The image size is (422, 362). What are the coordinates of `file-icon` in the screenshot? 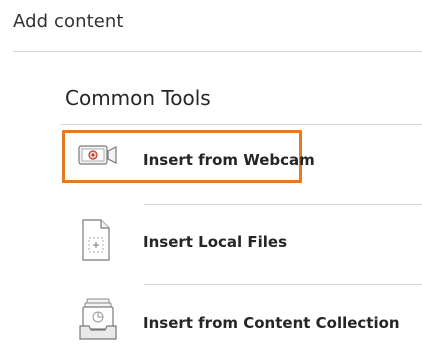 It's located at (96, 242).